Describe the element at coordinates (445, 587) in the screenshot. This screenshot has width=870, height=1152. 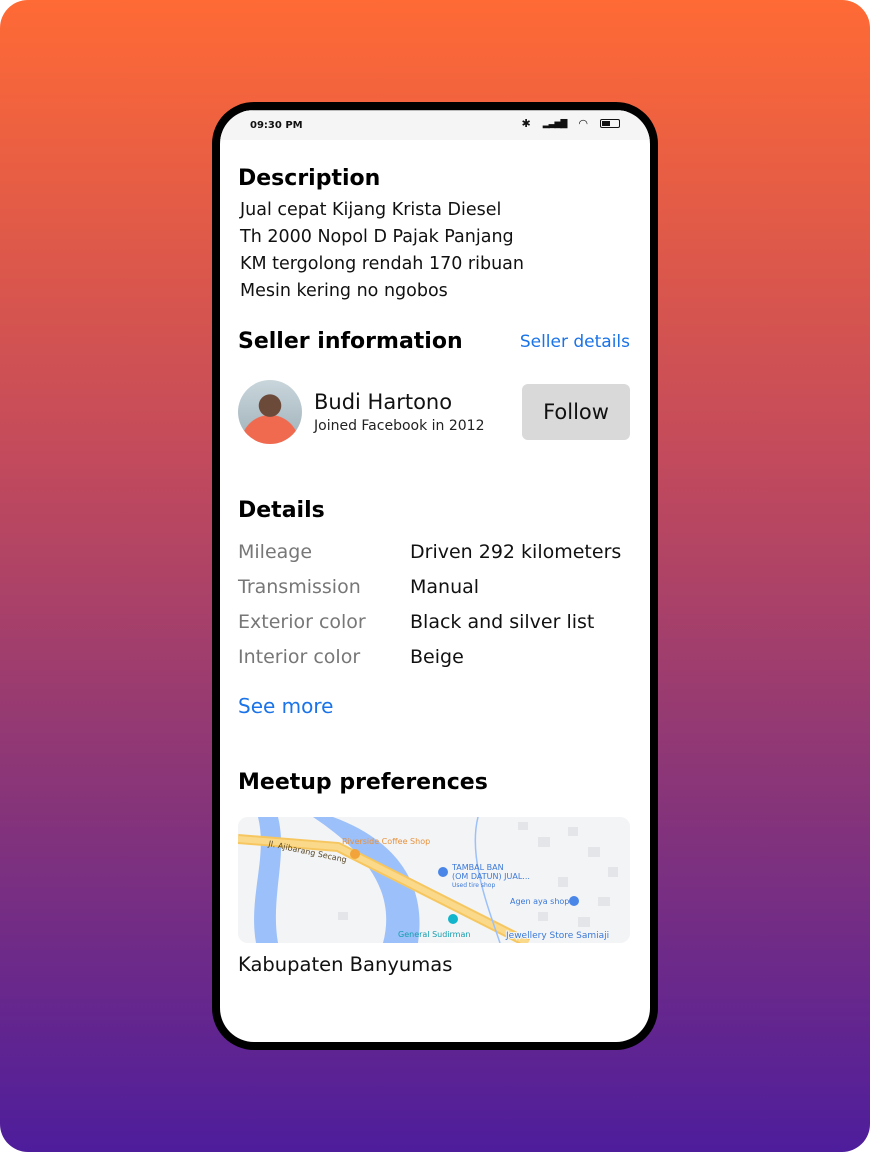
I see `detail-value: Manual` at that location.